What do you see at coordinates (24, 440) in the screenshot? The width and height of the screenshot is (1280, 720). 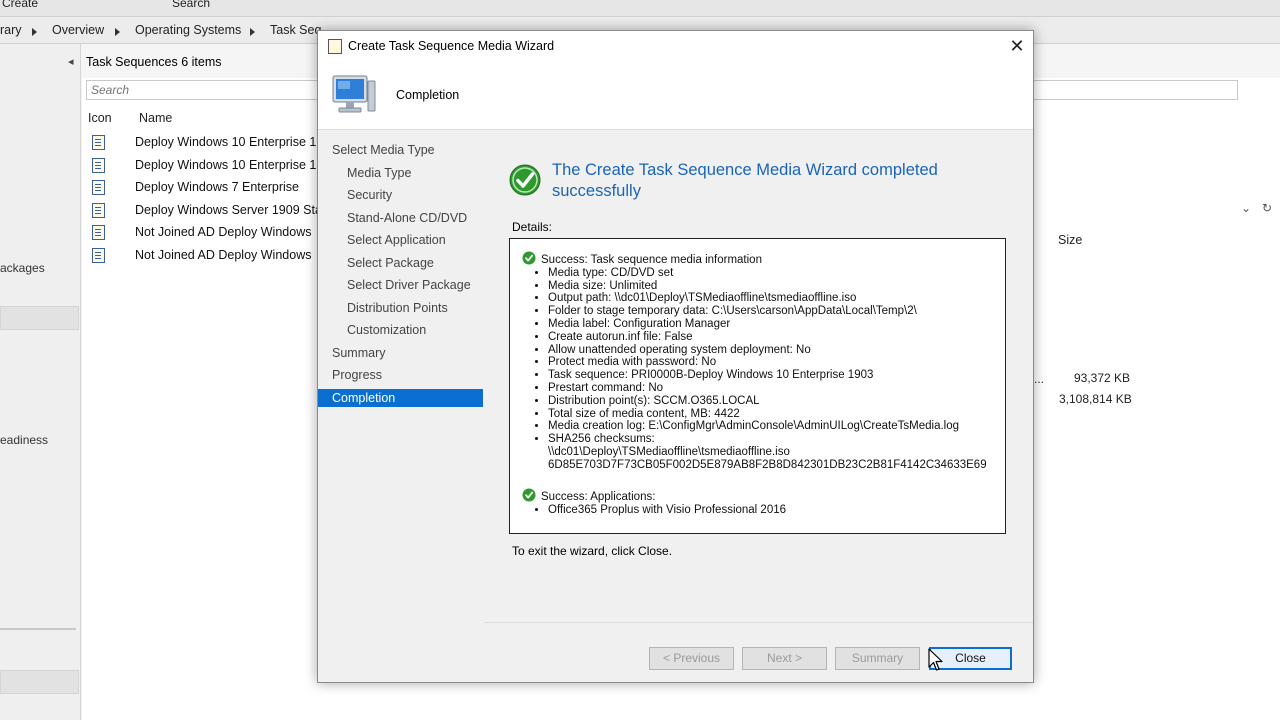 I see `nav-item-readiness: eadiness` at bounding box center [24, 440].